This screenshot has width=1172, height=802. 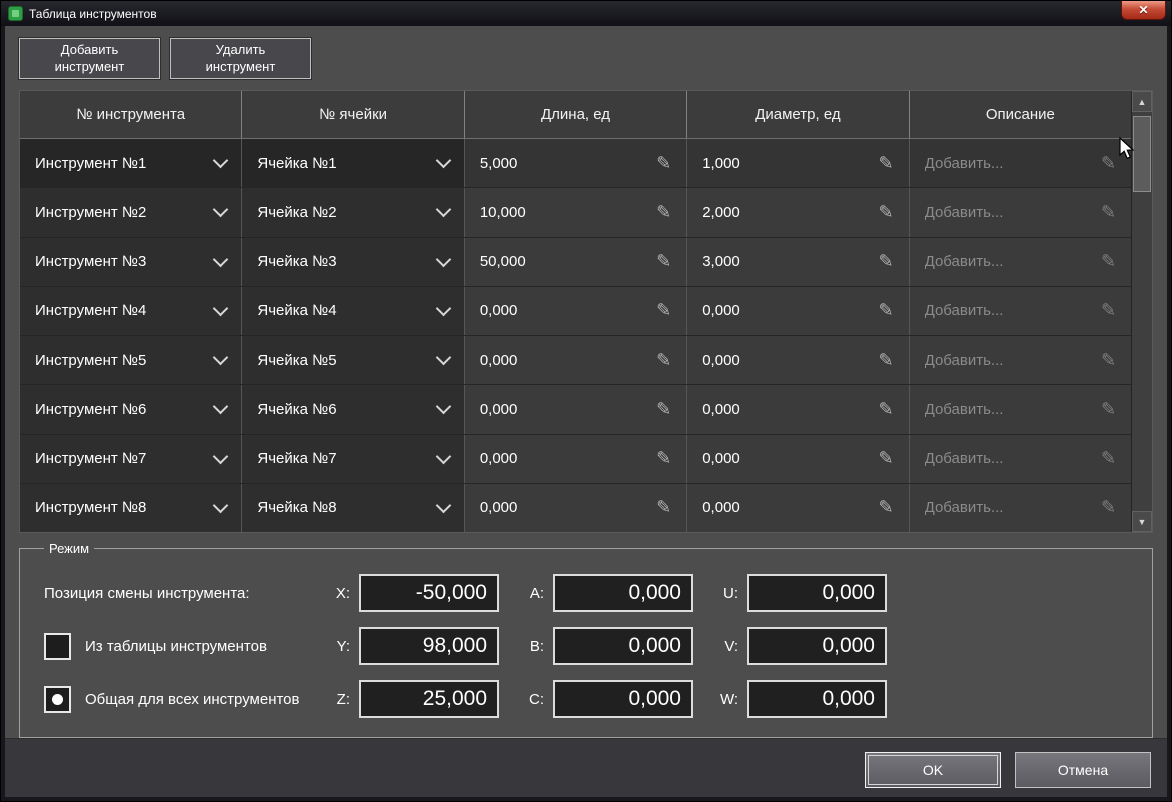 I want to click on axis-value-field: 25,000, so click(x=429, y=699).